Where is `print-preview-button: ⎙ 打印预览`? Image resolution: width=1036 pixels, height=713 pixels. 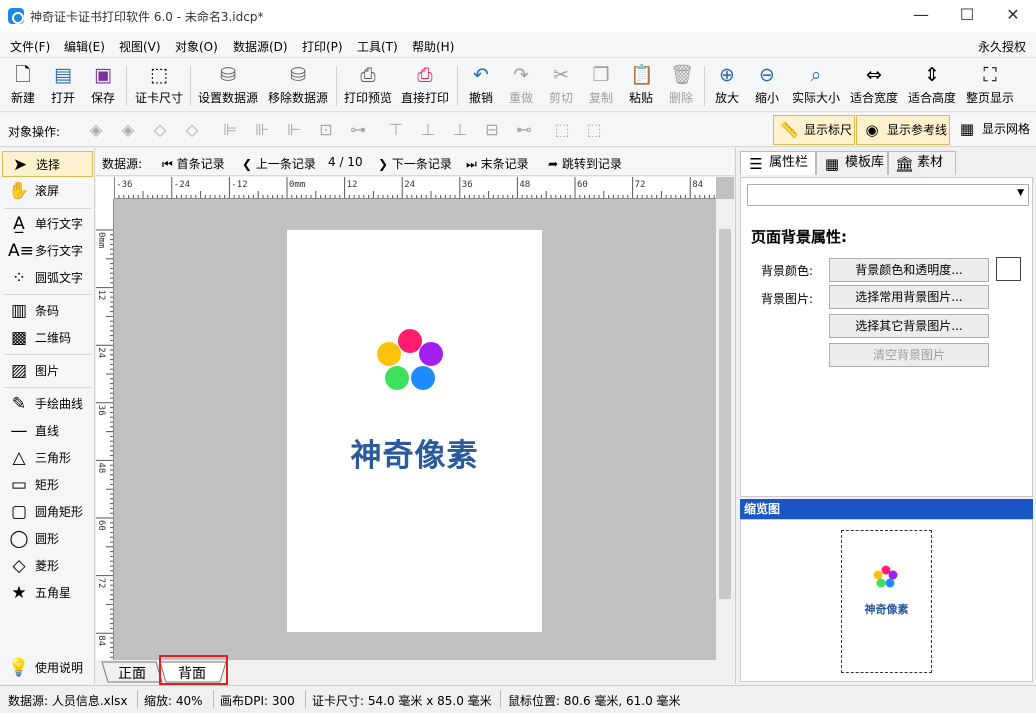 print-preview-button: ⎙ 打印预览 is located at coordinates (368, 86).